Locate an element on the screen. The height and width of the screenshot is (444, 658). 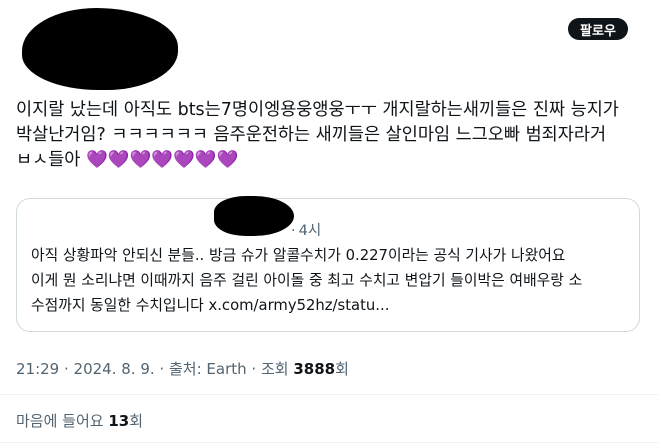
likes-count: 13 is located at coordinates (119, 421).